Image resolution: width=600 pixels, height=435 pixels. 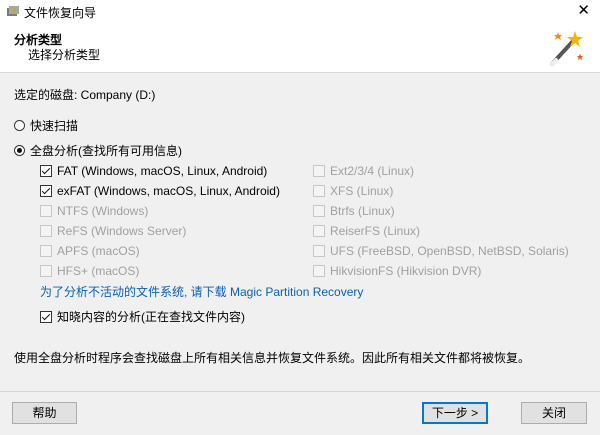 I want to click on fs-label: Ext2/3/4 (Linux), so click(x=372, y=171).